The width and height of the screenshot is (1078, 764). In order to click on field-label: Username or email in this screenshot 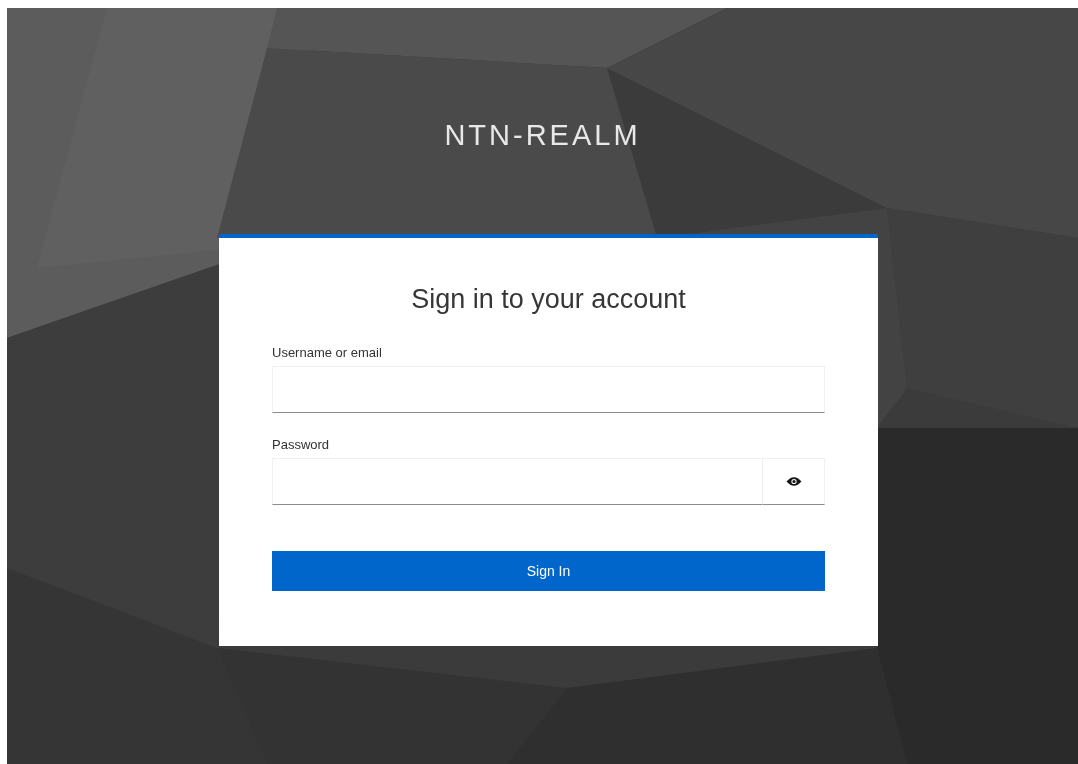, I will do `click(327, 353)`.